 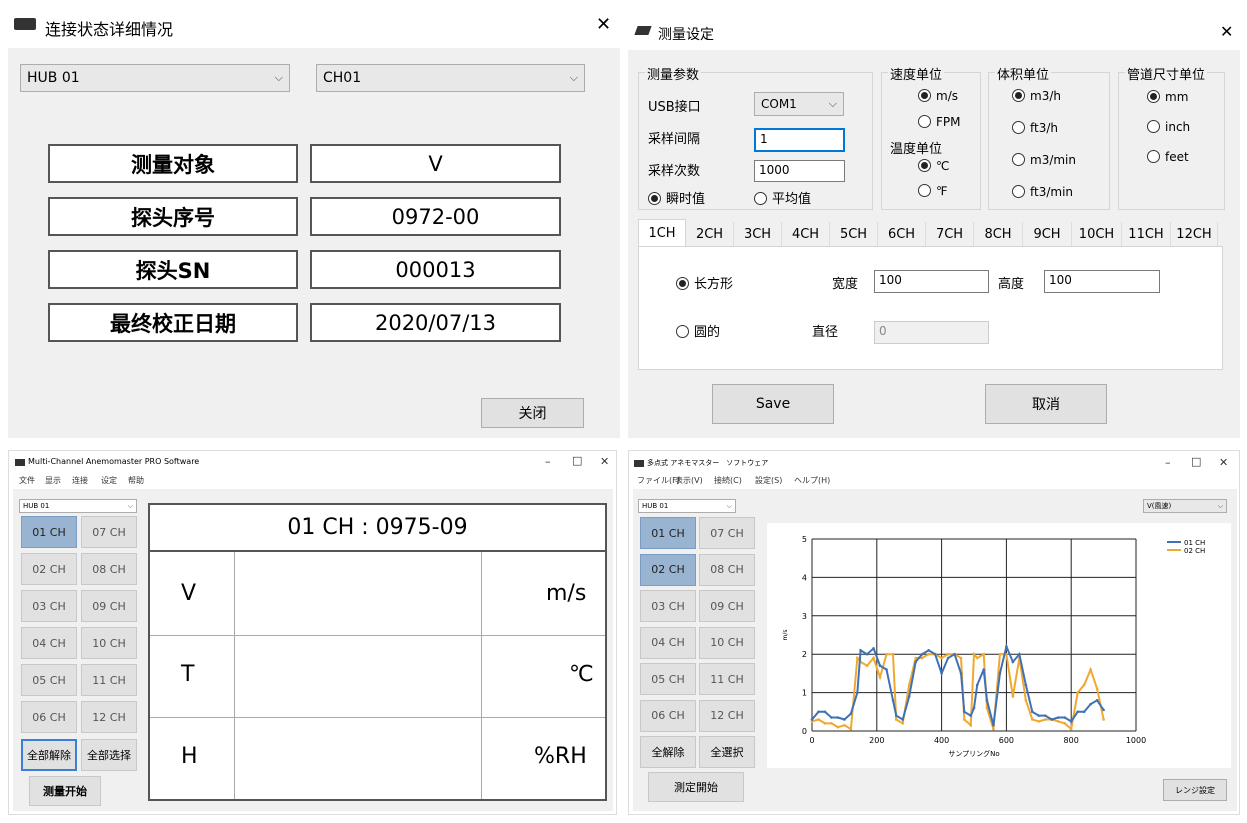 I want to click on volume-radio: m3/min, so click(x=1044, y=160).